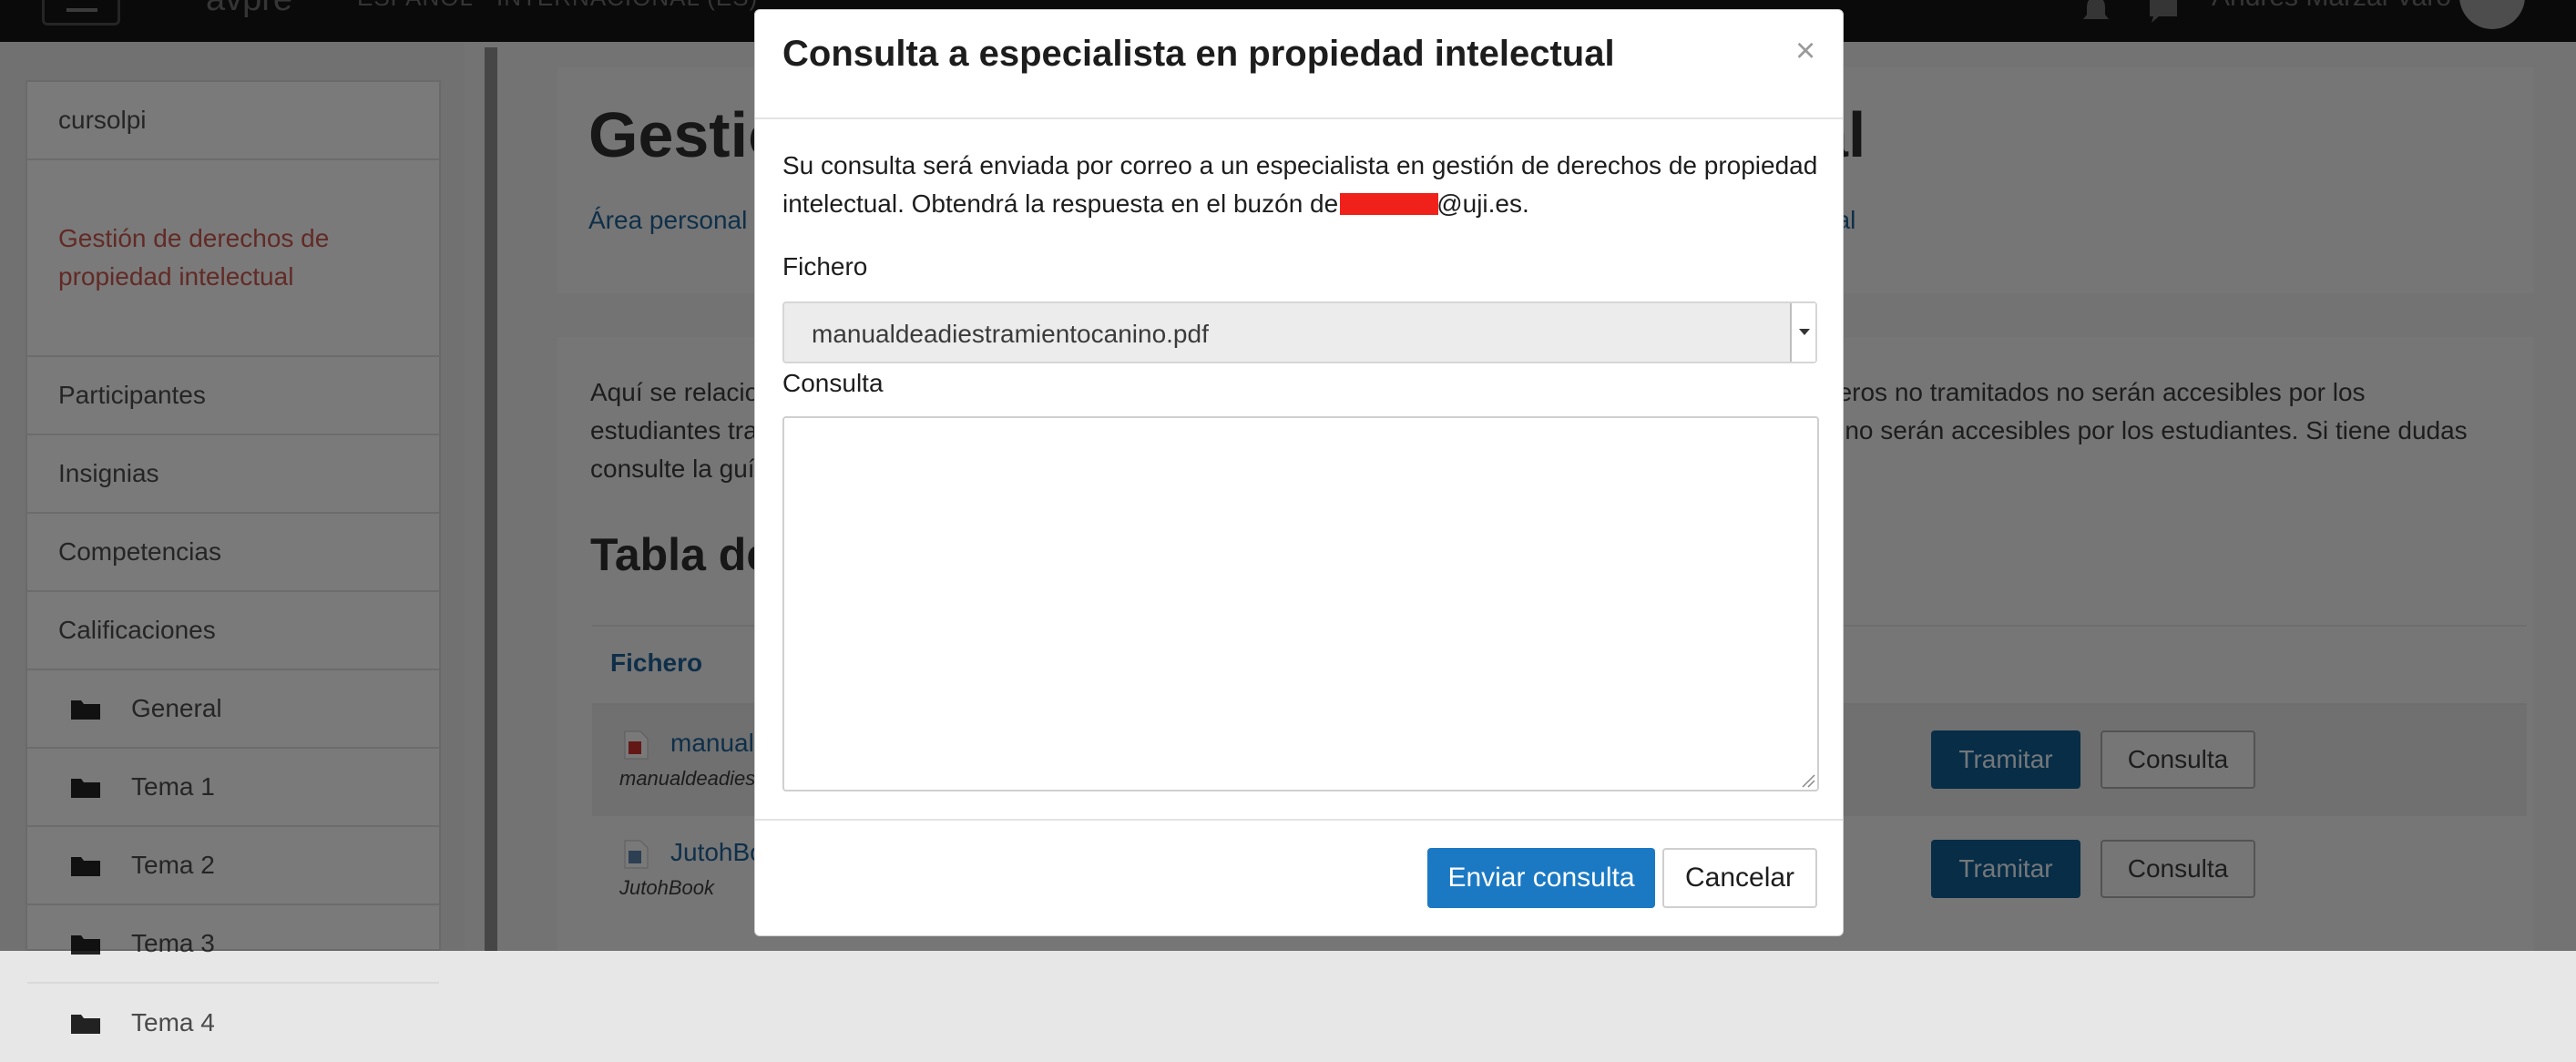  What do you see at coordinates (173, 1022) in the screenshot?
I see `sidebar-item-label: Tema 4` at bounding box center [173, 1022].